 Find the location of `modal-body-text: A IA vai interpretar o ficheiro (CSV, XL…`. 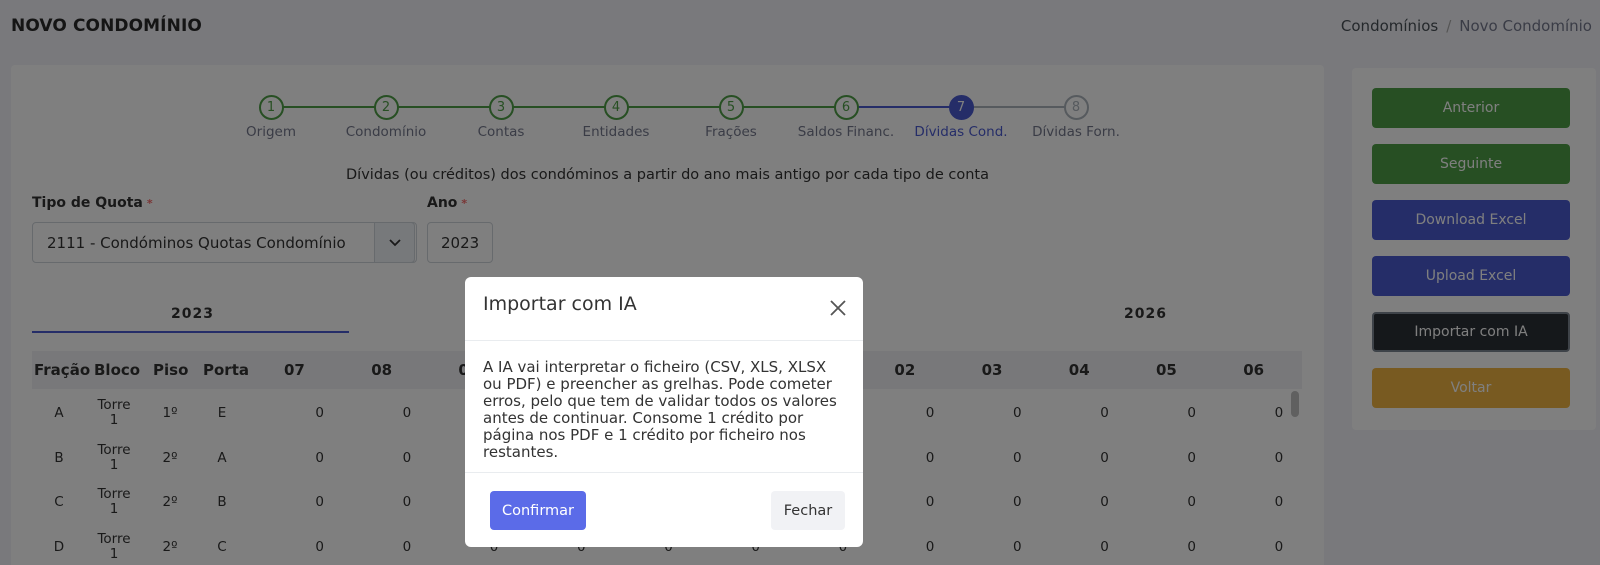

modal-body-text: A IA vai interpretar o ficheiro (CSV, XL… is located at coordinates (660, 409).